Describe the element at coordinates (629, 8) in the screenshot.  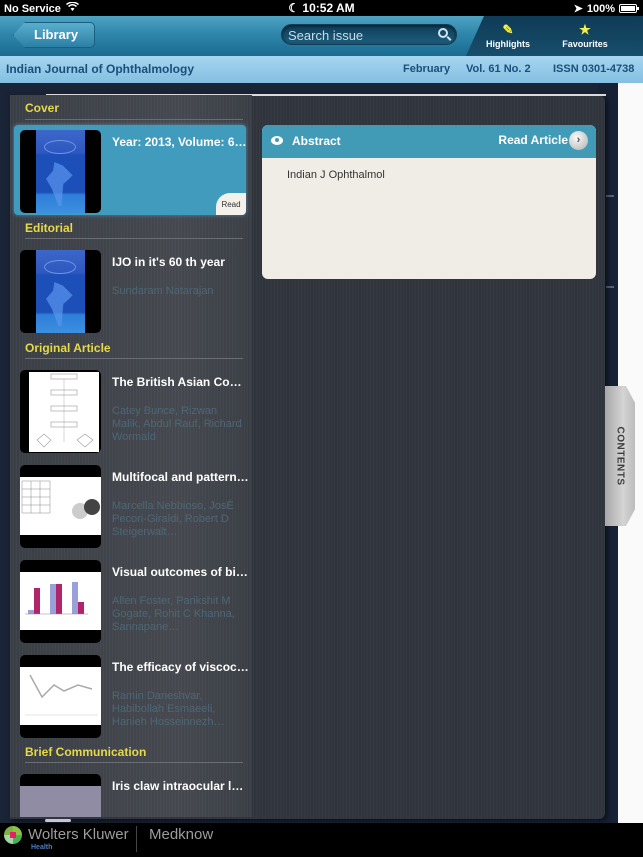
I see `battery-icon` at that location.